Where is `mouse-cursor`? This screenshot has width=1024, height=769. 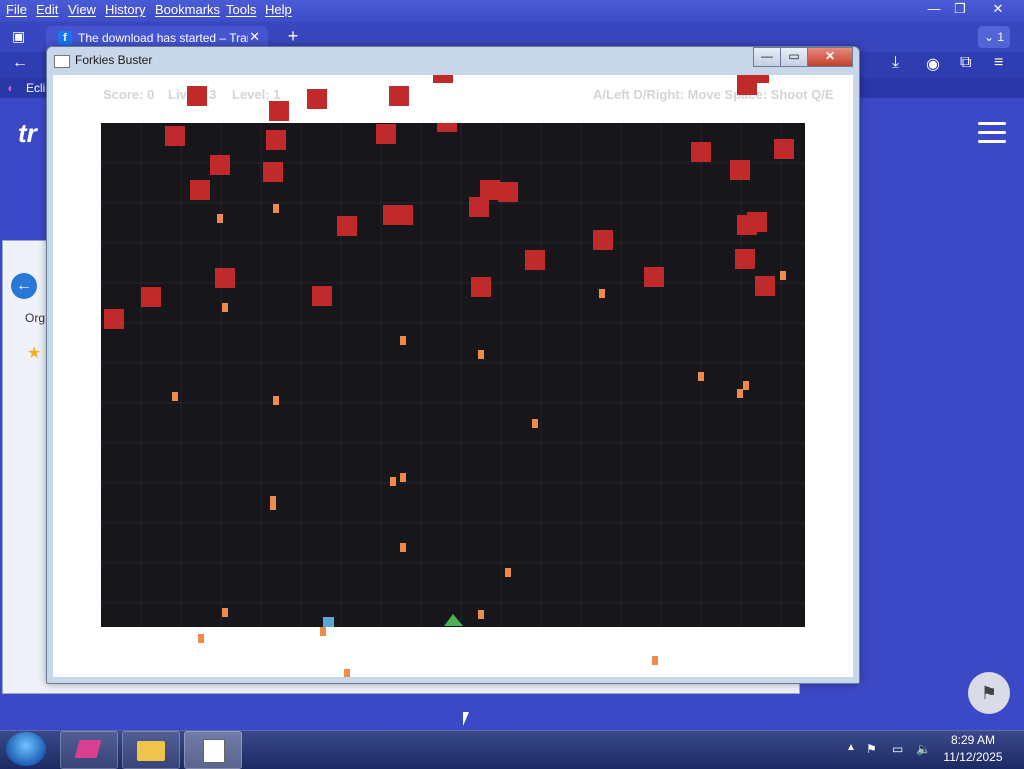 mouse-cursor is located at coordinates (466, 719).